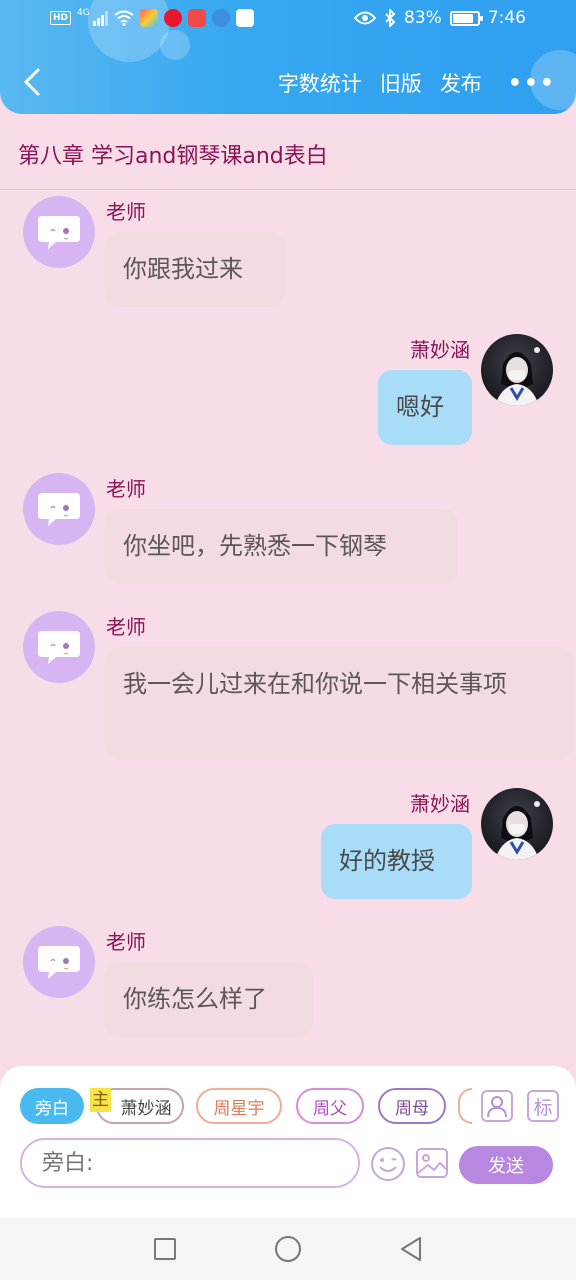 This screenshot has width=576, height=1280. What do you see at coordinates (425, 407) in the screenshot?
I see `message-bubble: 嗯好` at bounding box center [425, 407].